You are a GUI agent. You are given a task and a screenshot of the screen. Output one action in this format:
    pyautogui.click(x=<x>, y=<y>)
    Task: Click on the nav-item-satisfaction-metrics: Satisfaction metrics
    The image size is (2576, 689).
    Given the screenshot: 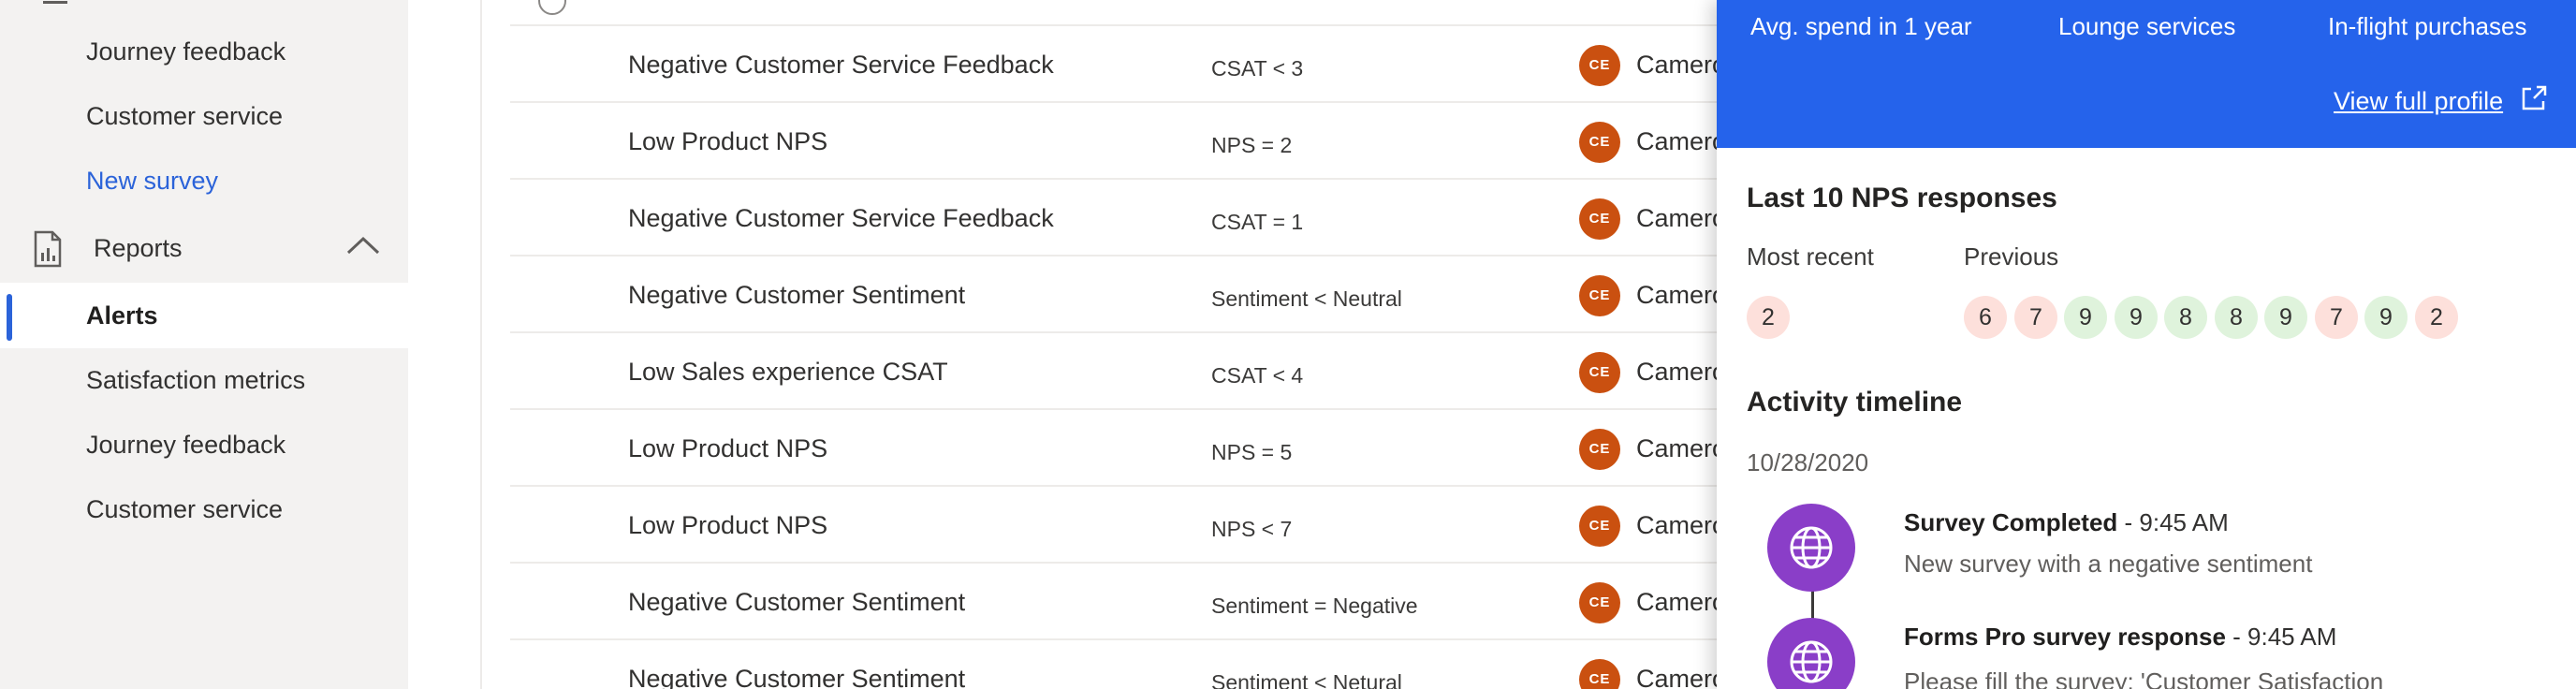 What is the action you would take?
    pyautogui.click(x=195, y=380)
    